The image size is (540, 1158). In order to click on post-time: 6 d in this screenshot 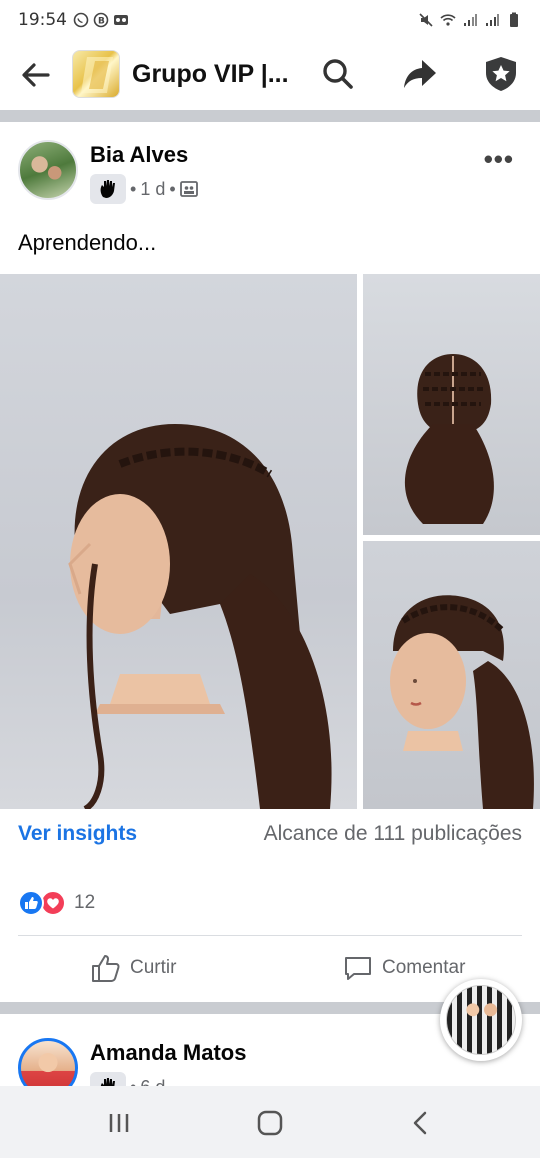, I will do `click(152, 1082)`.